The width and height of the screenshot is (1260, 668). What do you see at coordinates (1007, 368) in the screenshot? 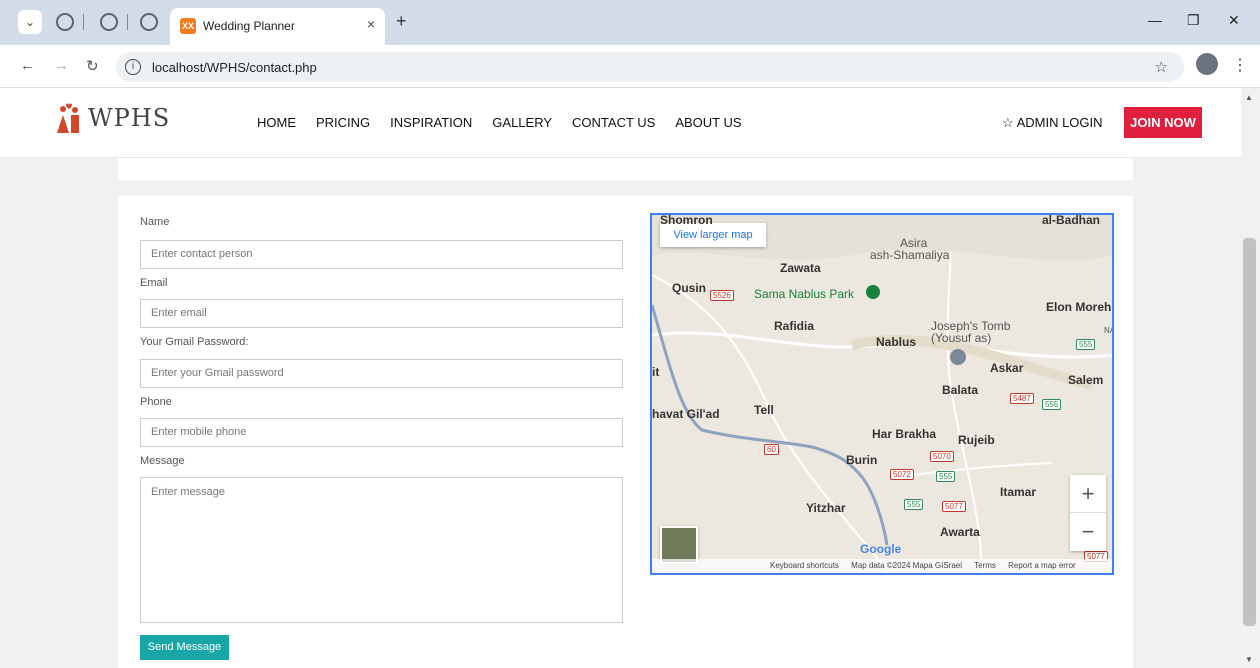
I see `place-askar: Askar` at bounding box center [1007, 368].